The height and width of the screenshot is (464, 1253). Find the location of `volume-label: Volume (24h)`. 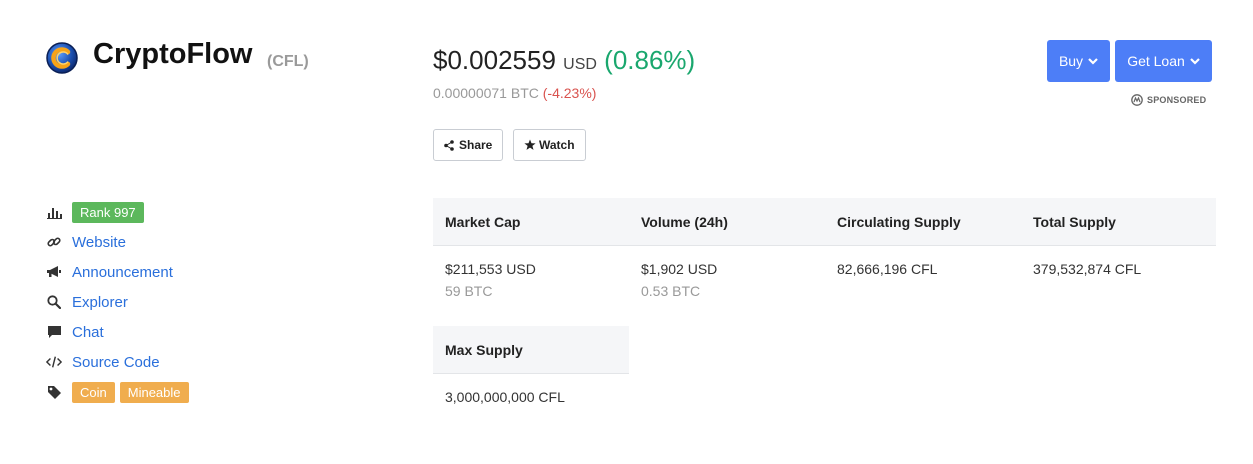

volume-label: Volume (24h) is located at coordinates (684, 222).